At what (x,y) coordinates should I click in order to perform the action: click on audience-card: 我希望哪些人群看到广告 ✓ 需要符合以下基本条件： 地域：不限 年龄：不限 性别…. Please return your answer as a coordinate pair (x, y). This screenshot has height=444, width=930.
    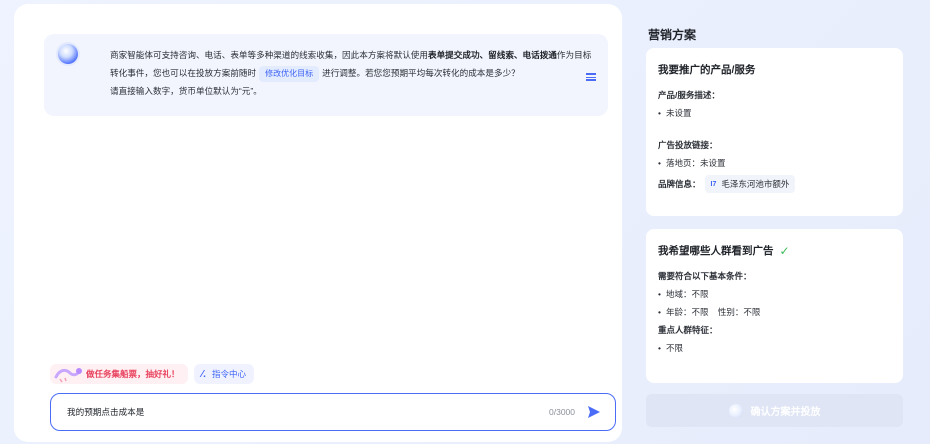
    Looking at the image, I should click on (774, 306).